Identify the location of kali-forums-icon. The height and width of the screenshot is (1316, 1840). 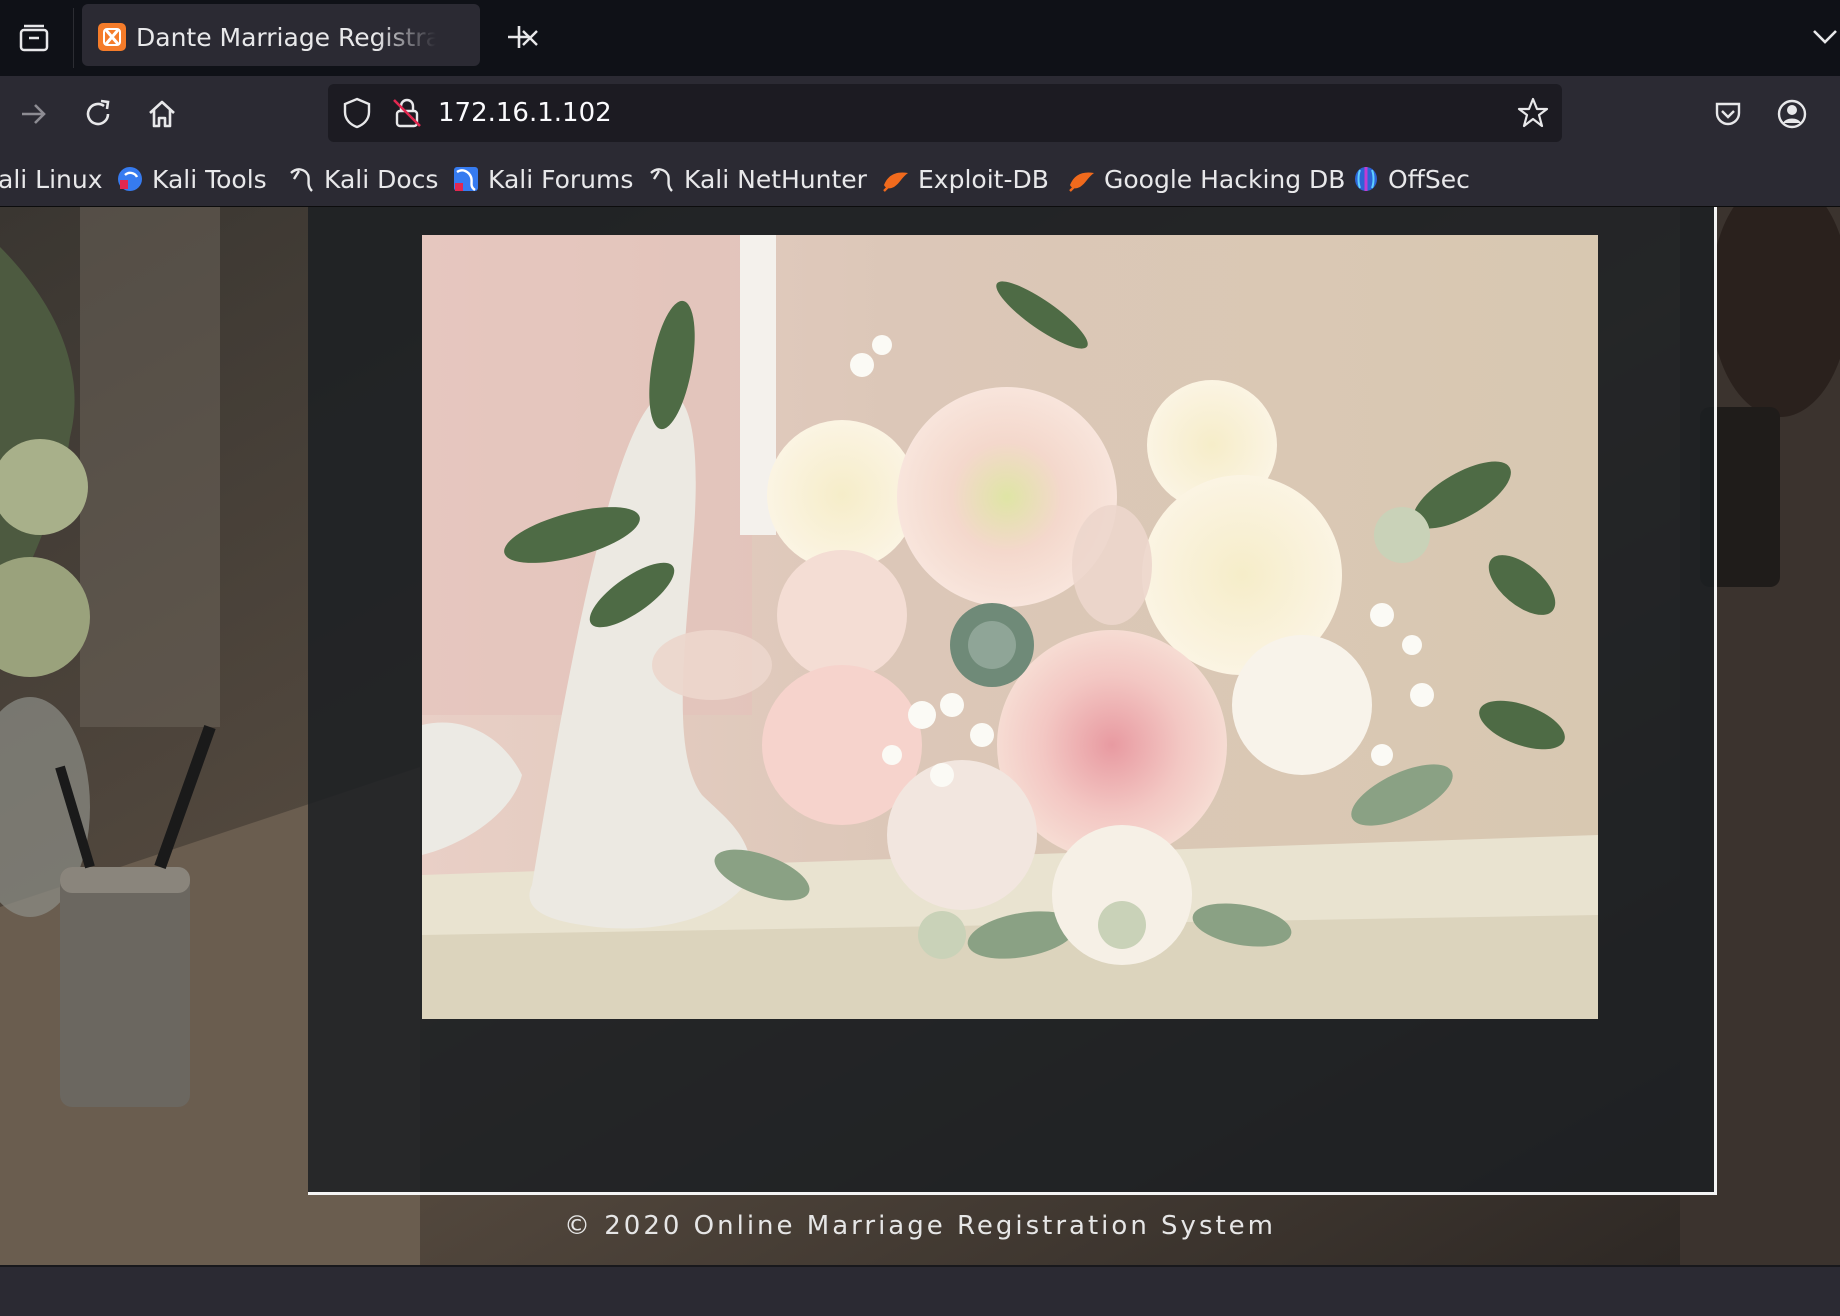
(466, 179).